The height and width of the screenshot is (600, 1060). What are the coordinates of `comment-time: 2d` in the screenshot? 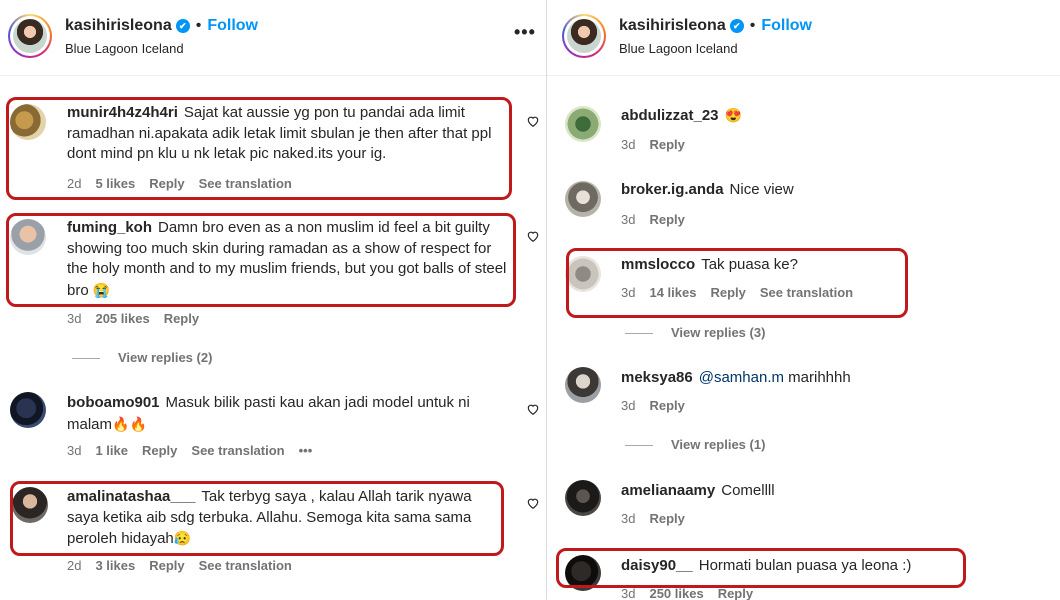 It's located at (74, 565).